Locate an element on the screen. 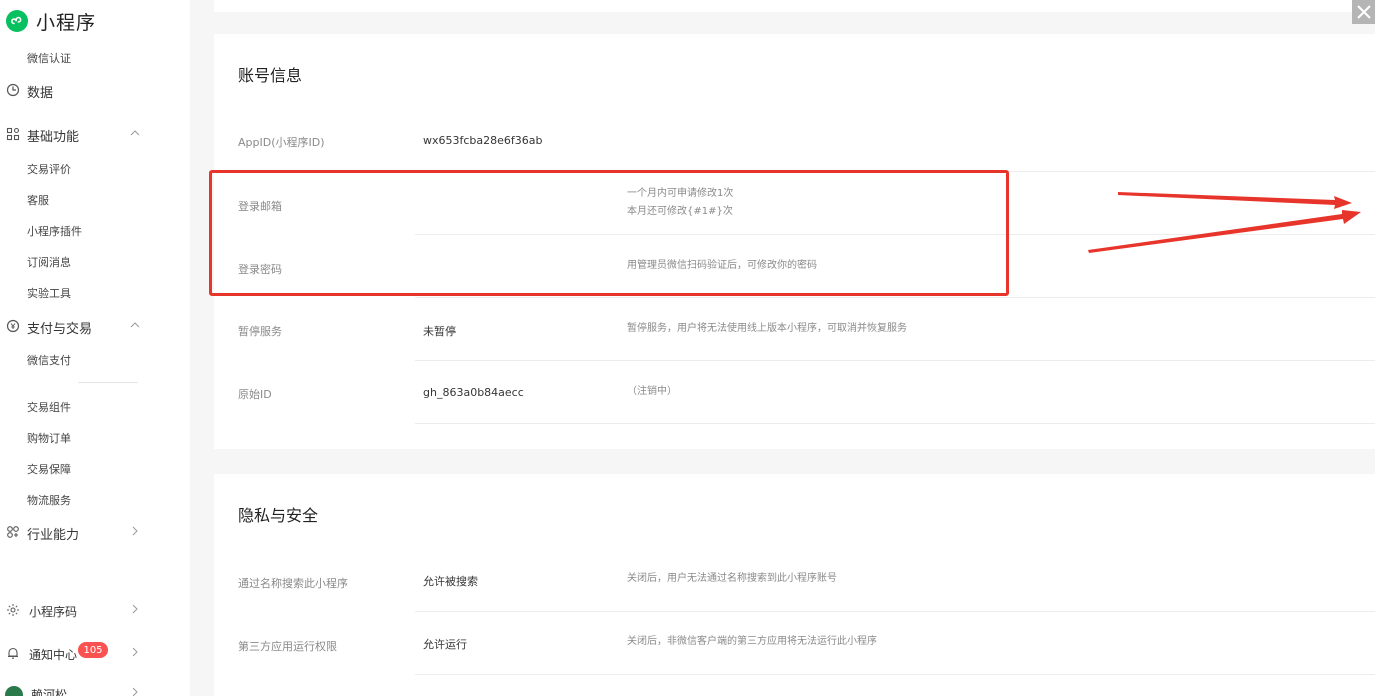 The image size is (1375, 696). industry-icon is located at coordinates (13, 532).